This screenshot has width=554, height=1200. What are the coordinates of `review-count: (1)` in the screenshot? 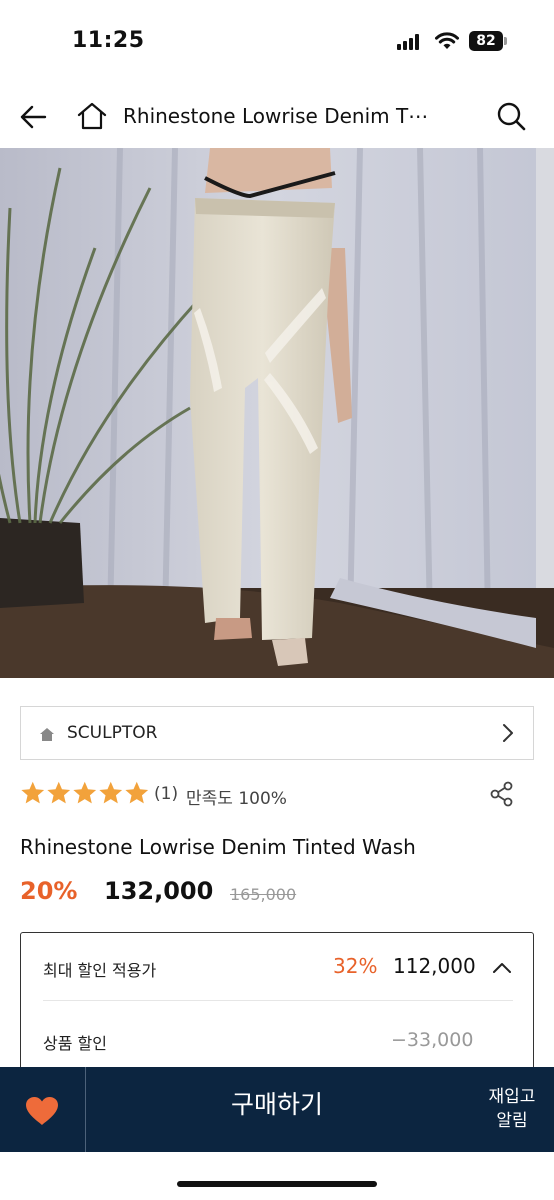 It's located at (166, 794).